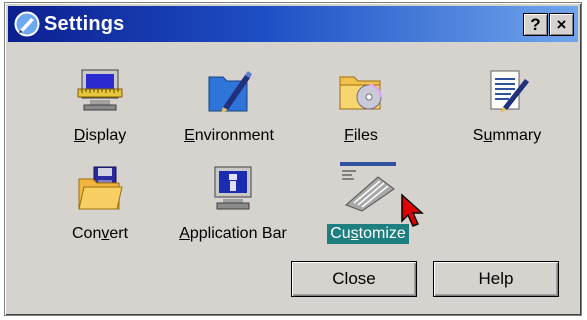 This screenshot has height=320, width=587. What do you see at coordinates (382, 233) in the screenshot?
I see `customize-label: tomize` at bounding box center [382, 233].